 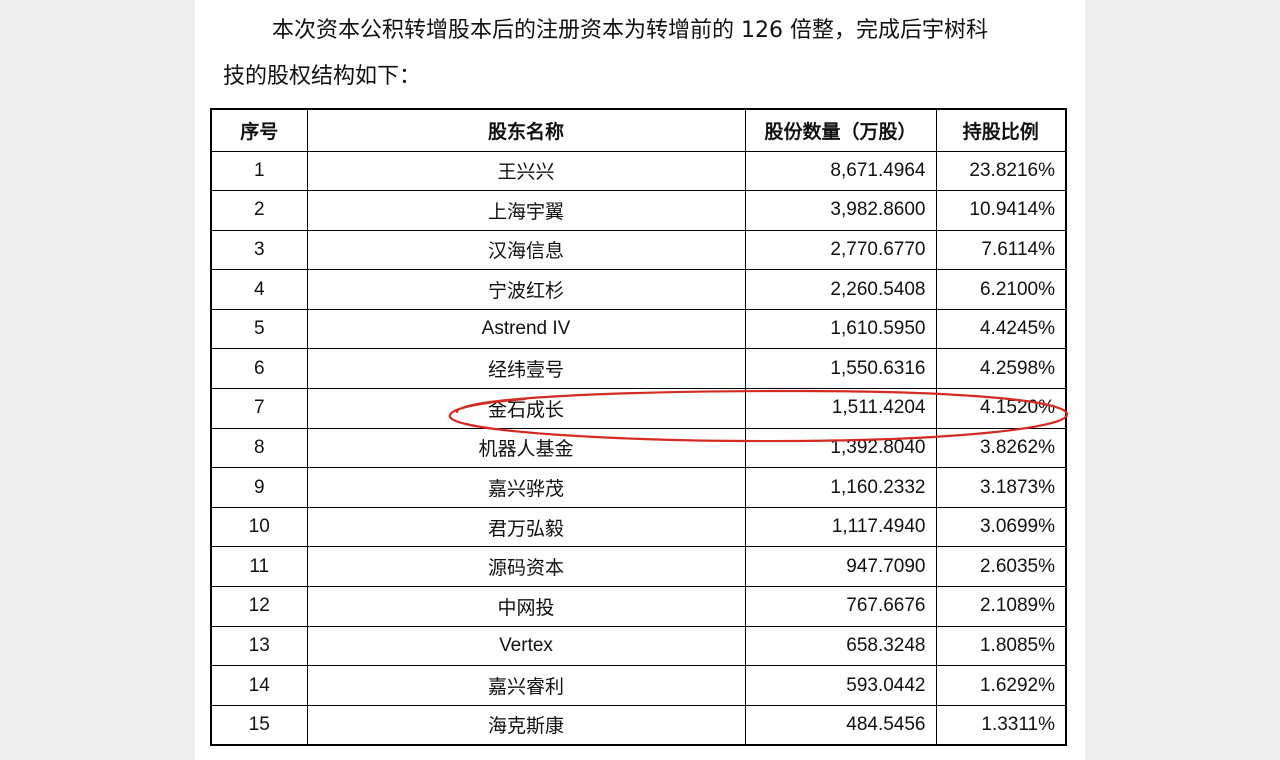 What do you see at coordinates (526, 329) in the screenshot?
I see `cell-shareholder-name: Astrend IV` at bounding box center [526, 329].